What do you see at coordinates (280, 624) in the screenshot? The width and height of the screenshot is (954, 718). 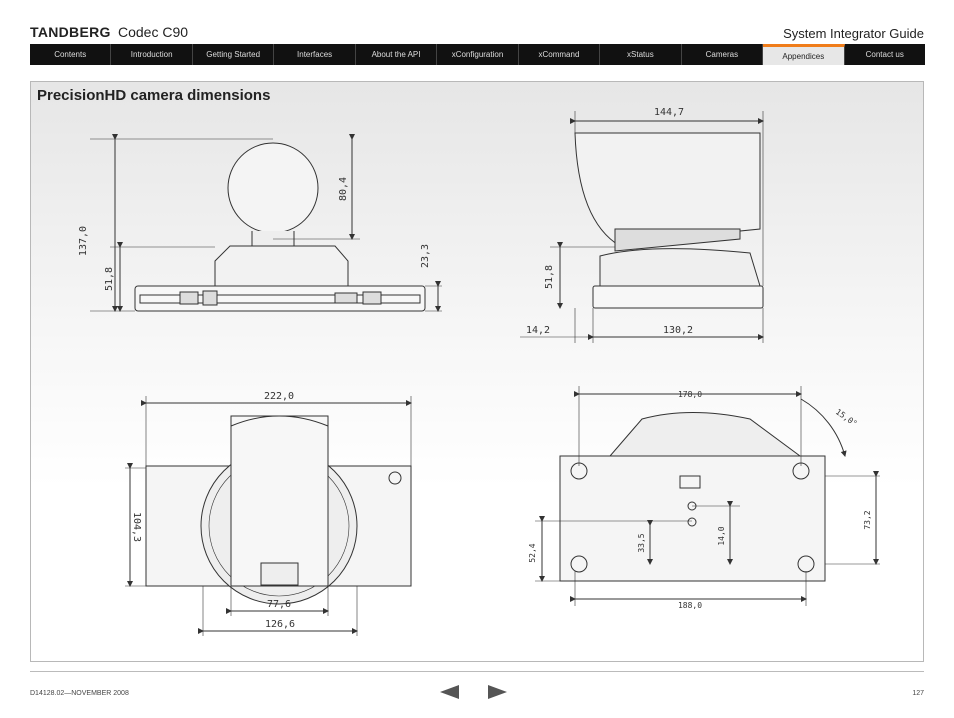 I see `dim-top-lens-width: 126,6` at bounding box center [280, 624].